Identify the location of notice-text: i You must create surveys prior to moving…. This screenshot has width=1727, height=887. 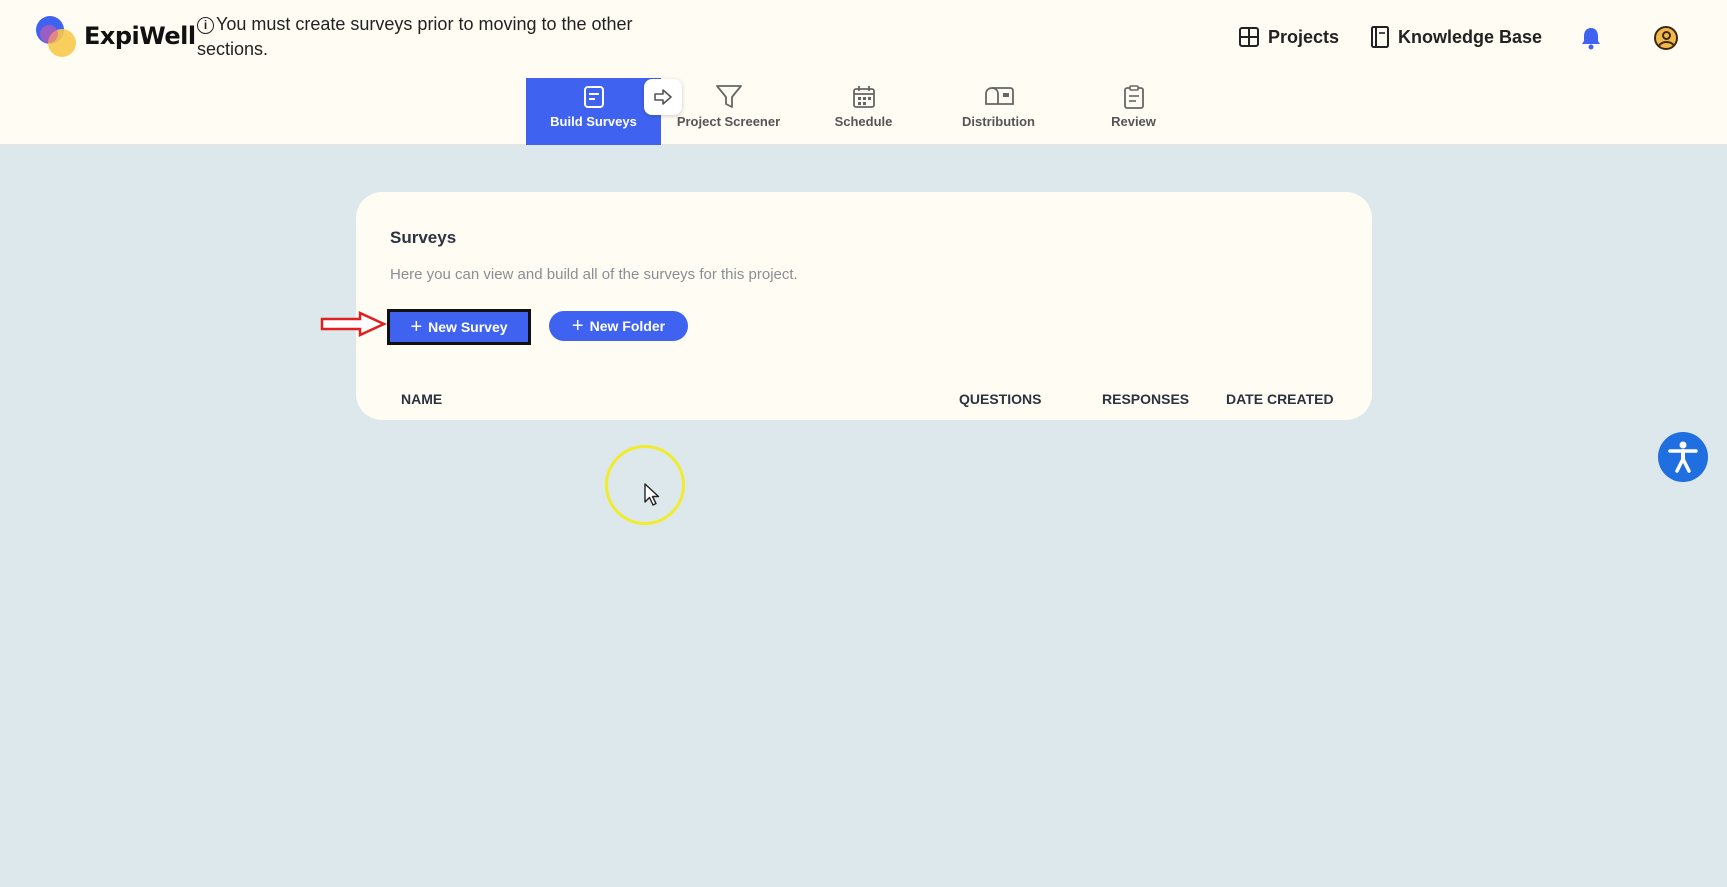
(427, 37).